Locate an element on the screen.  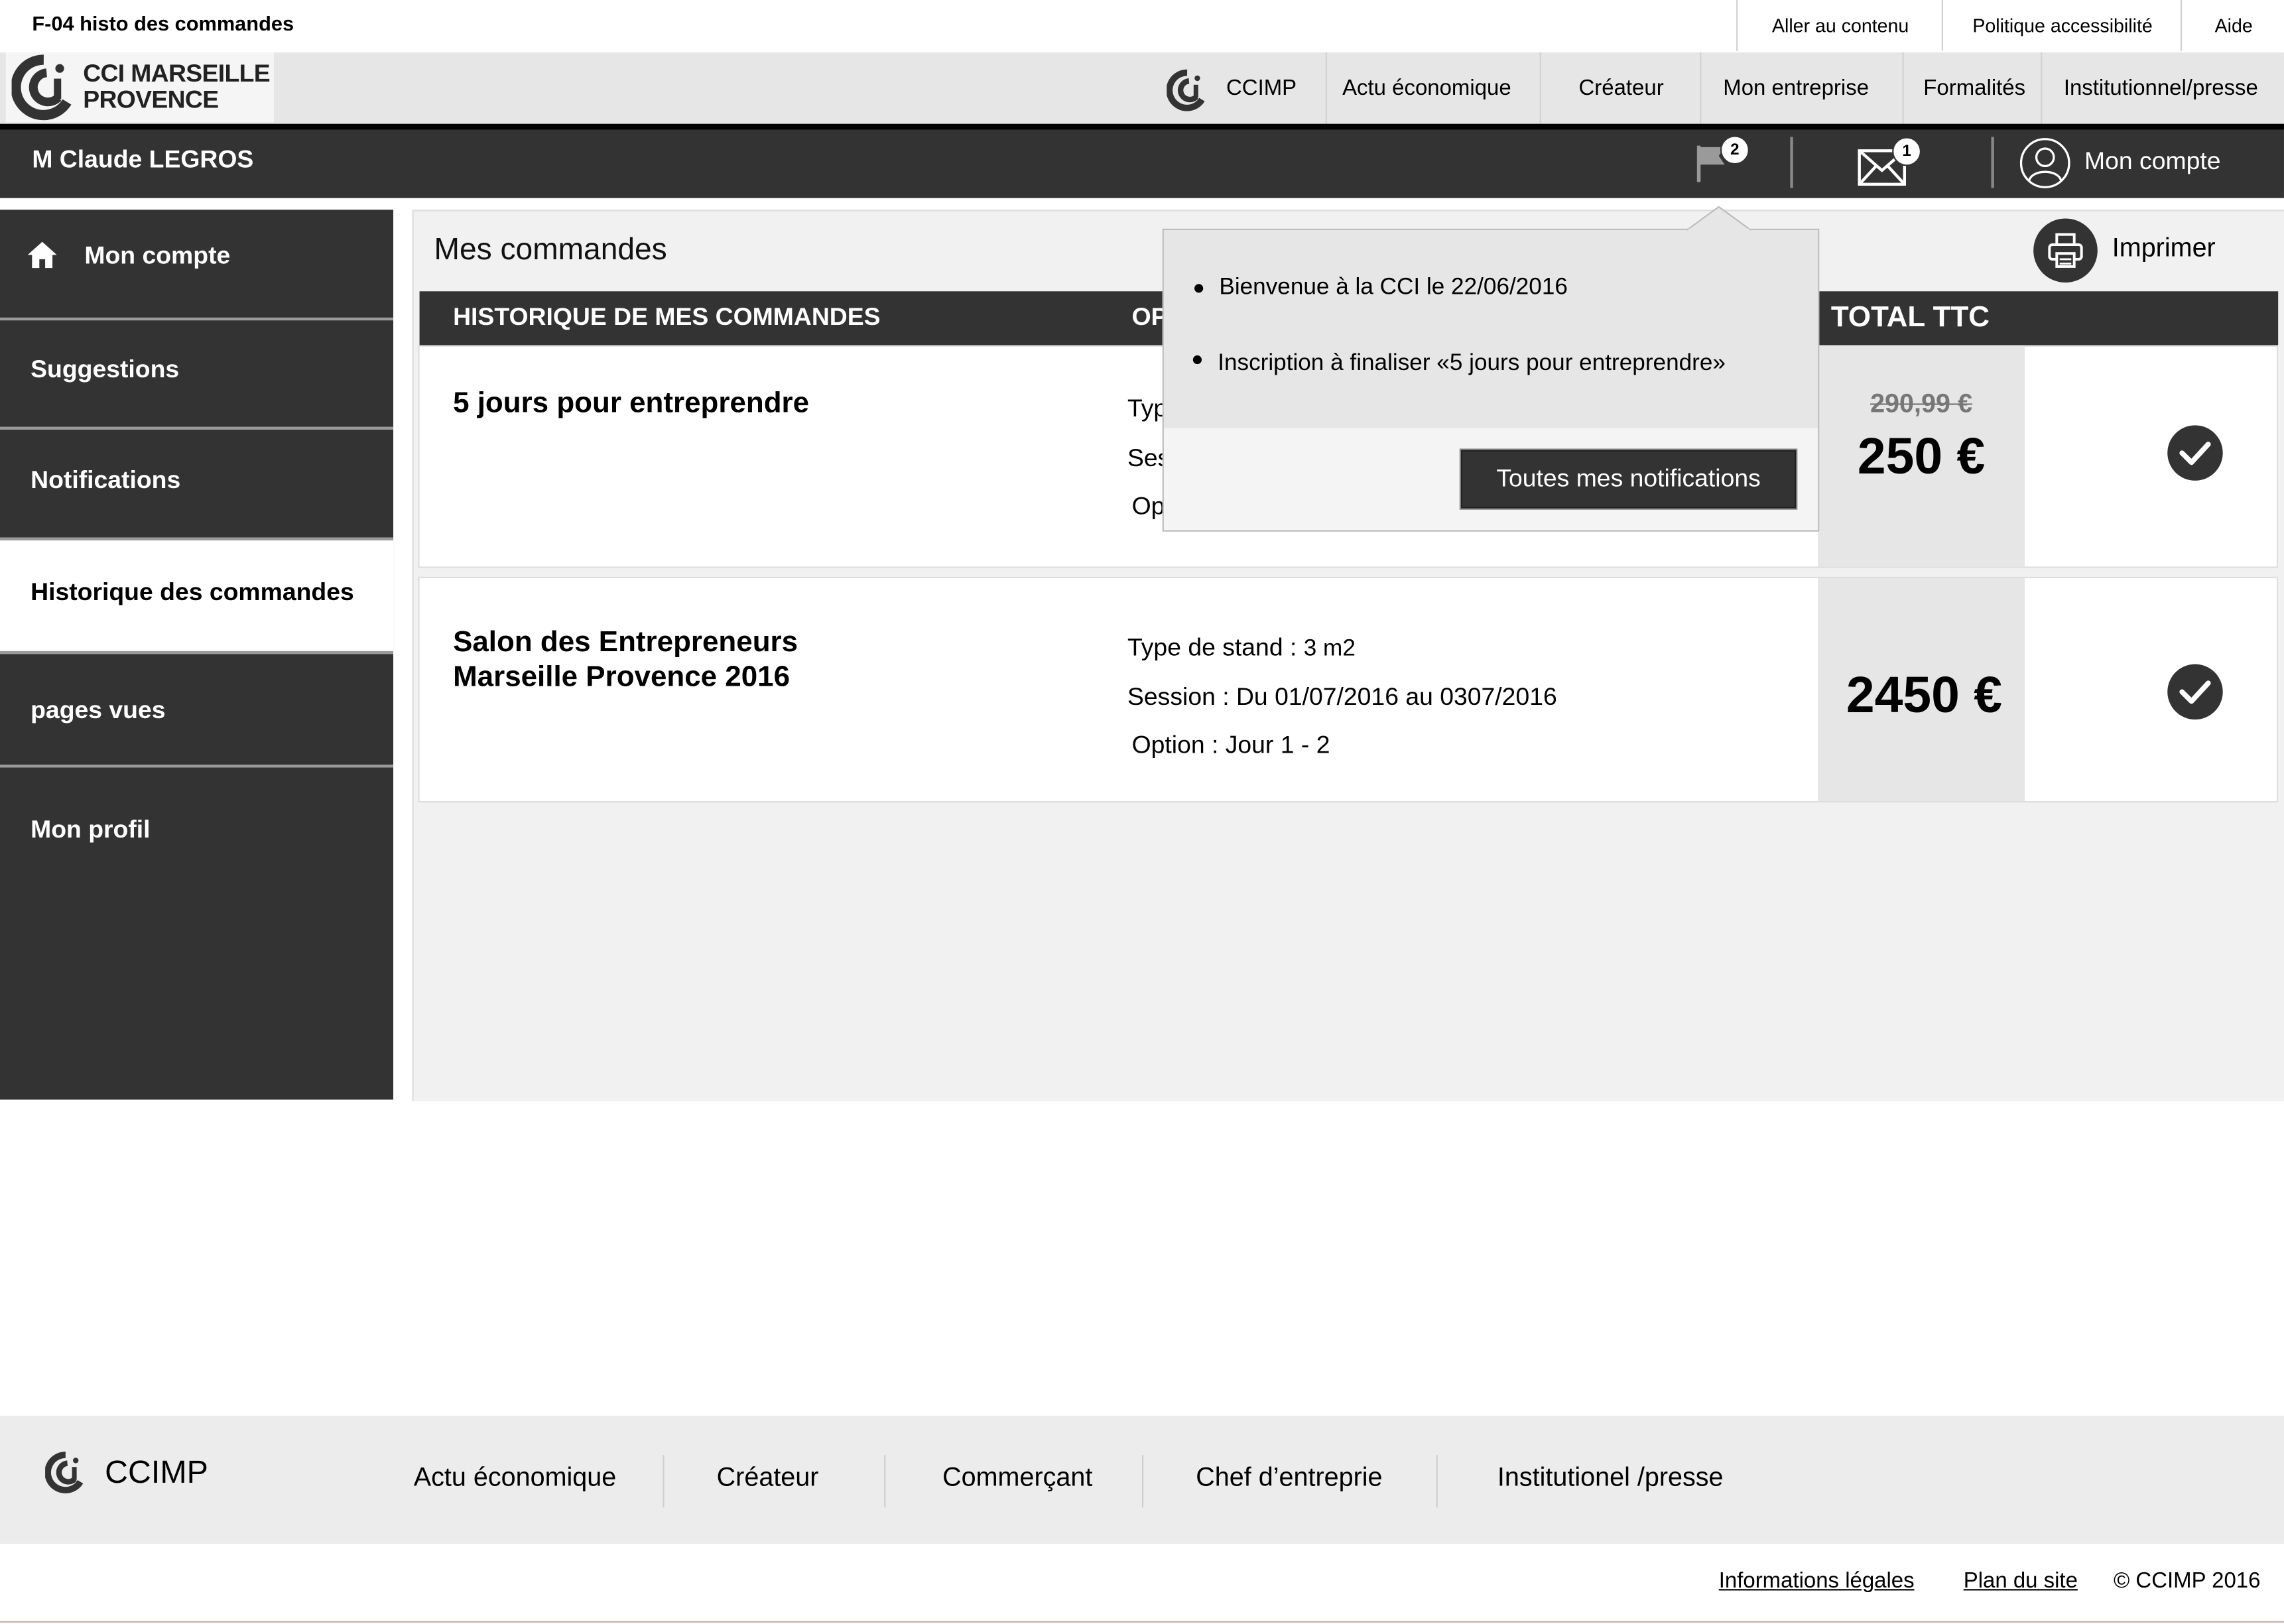
copyright: © CCIMP 2016 is located at coordinates (2187, 1581).